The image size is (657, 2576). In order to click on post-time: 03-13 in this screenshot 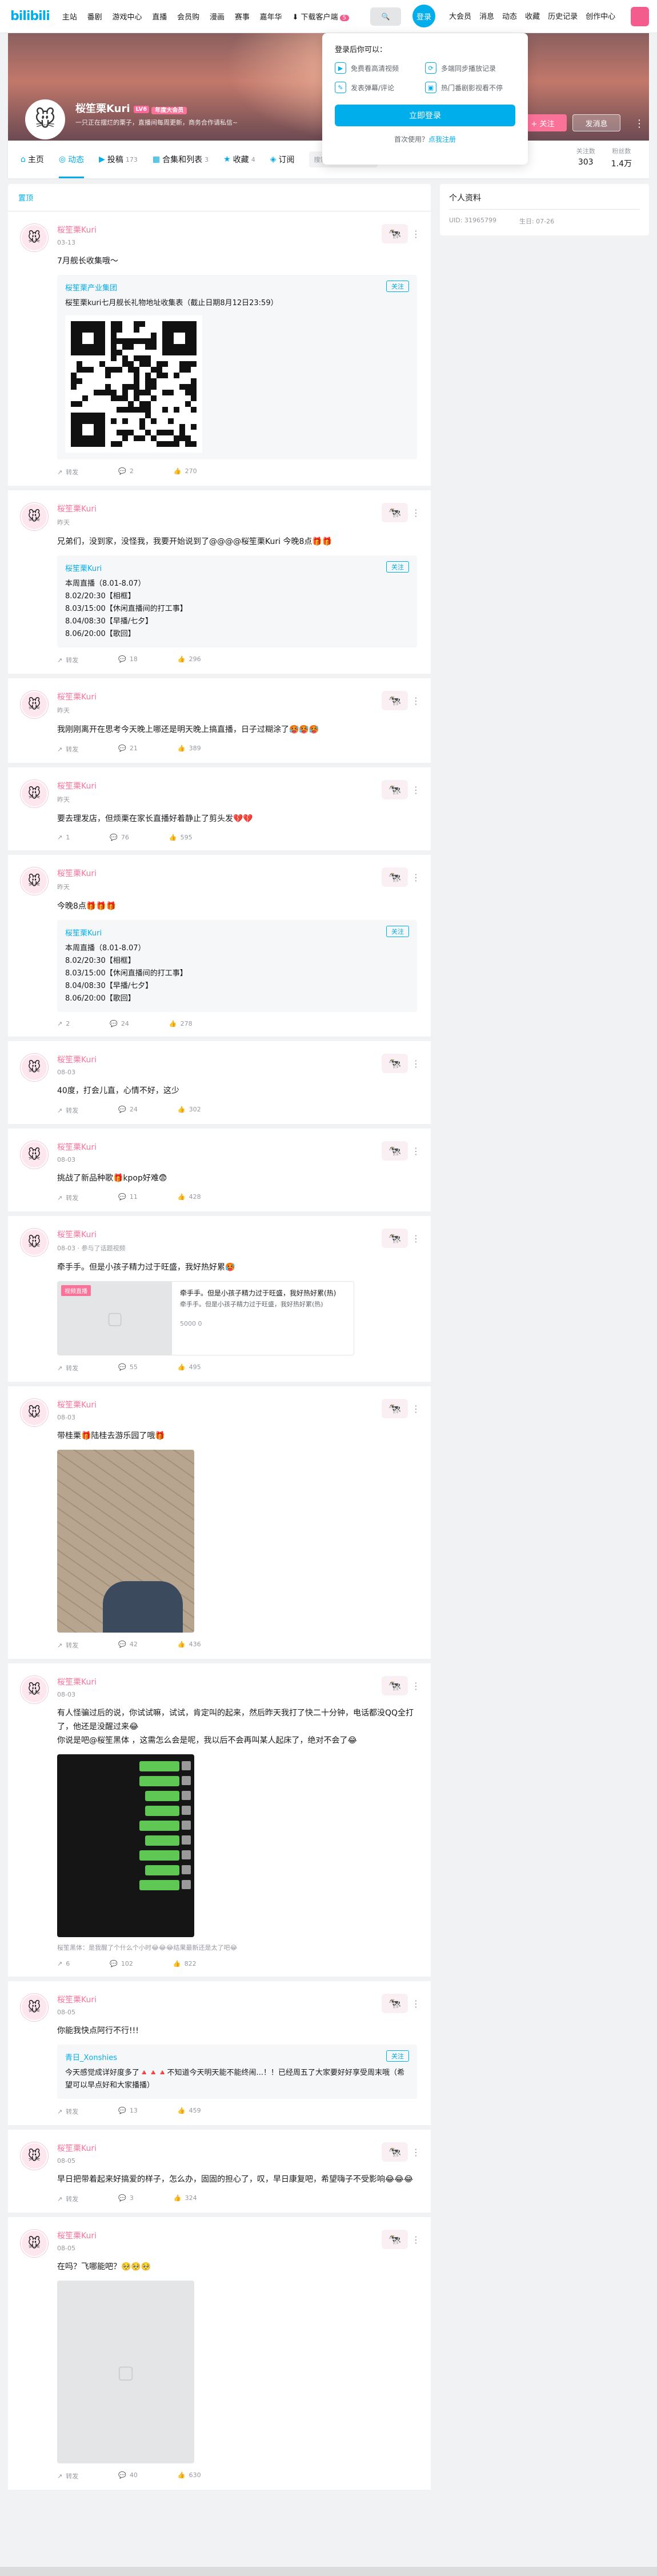, I will do `click(237, 242)`.